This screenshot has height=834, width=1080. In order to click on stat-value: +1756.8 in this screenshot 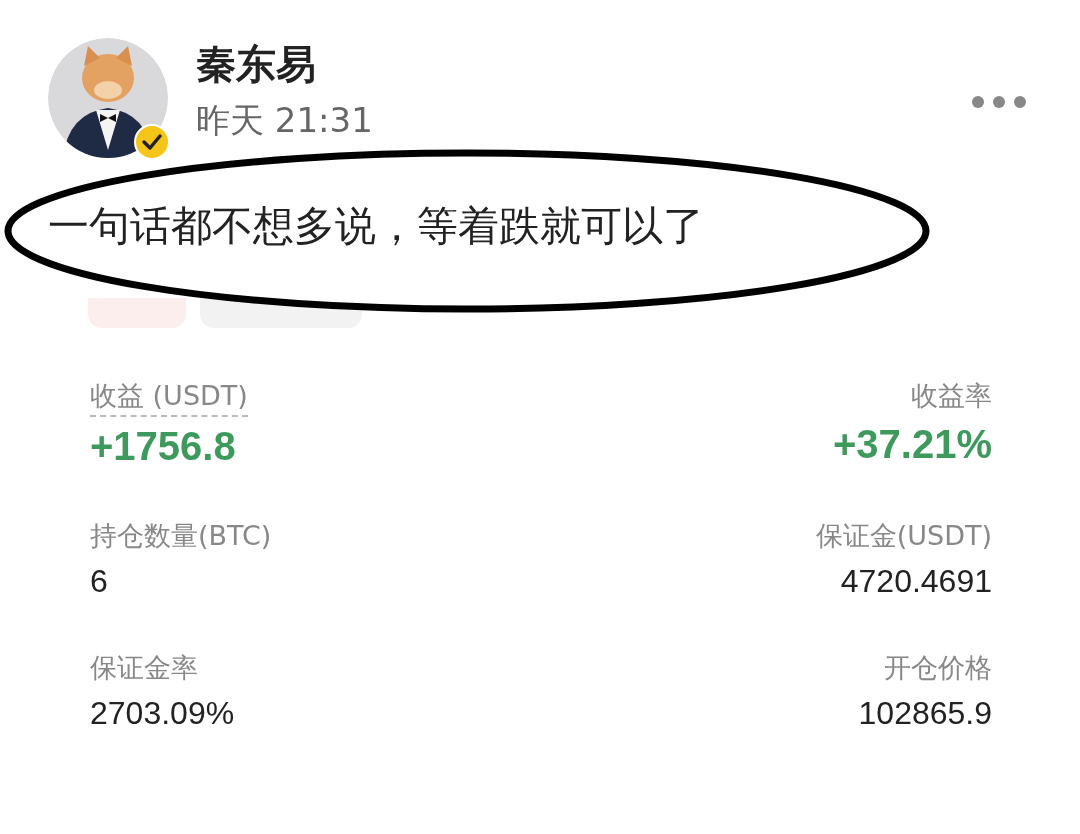, I will do `click(163, 446)`.